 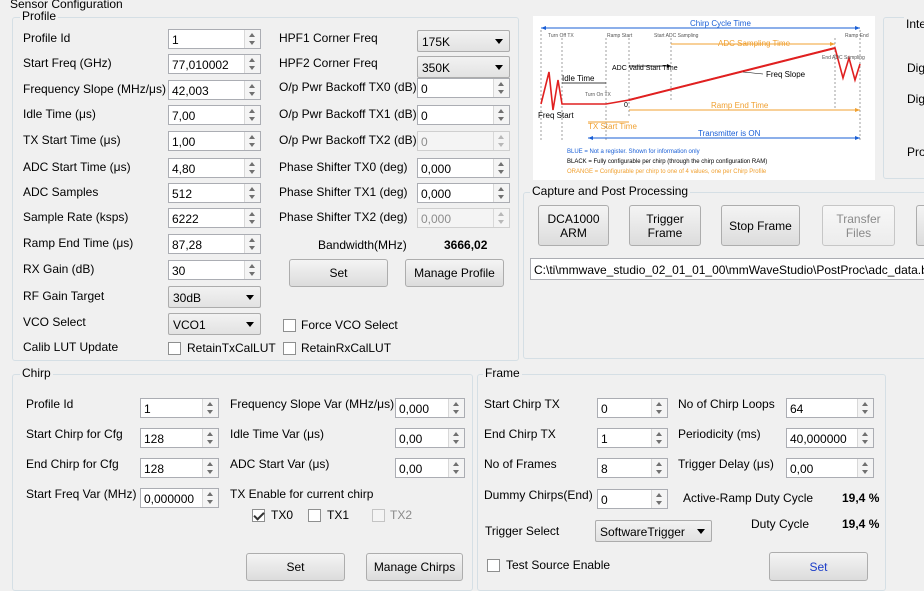 I want to click on tx0-checkbox, so click(x=258, y=515).